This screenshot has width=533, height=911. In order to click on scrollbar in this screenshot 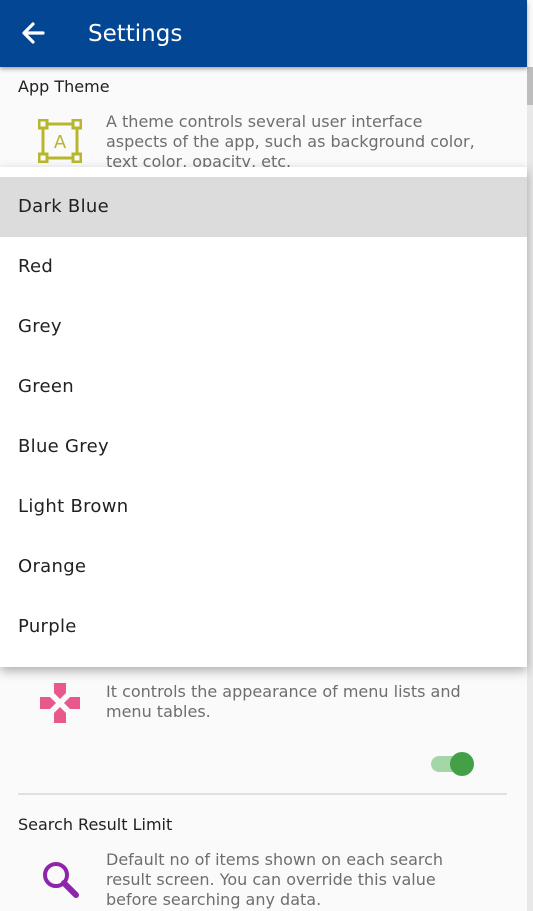, I will do `click(530, 489)`.